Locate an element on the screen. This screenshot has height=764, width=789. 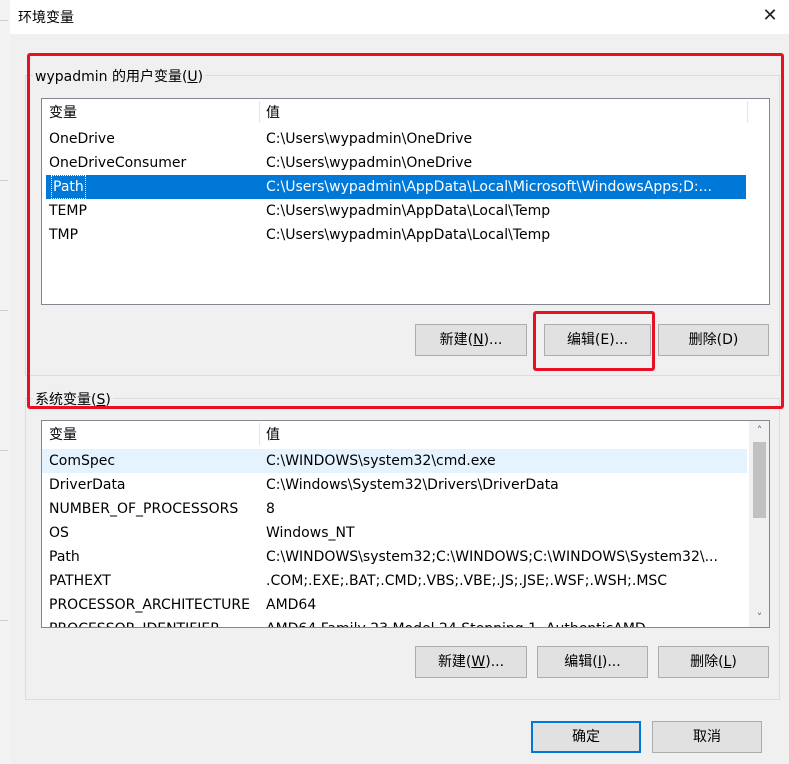
table-row: OS Windows_NT is located at coordinates (394, 533).